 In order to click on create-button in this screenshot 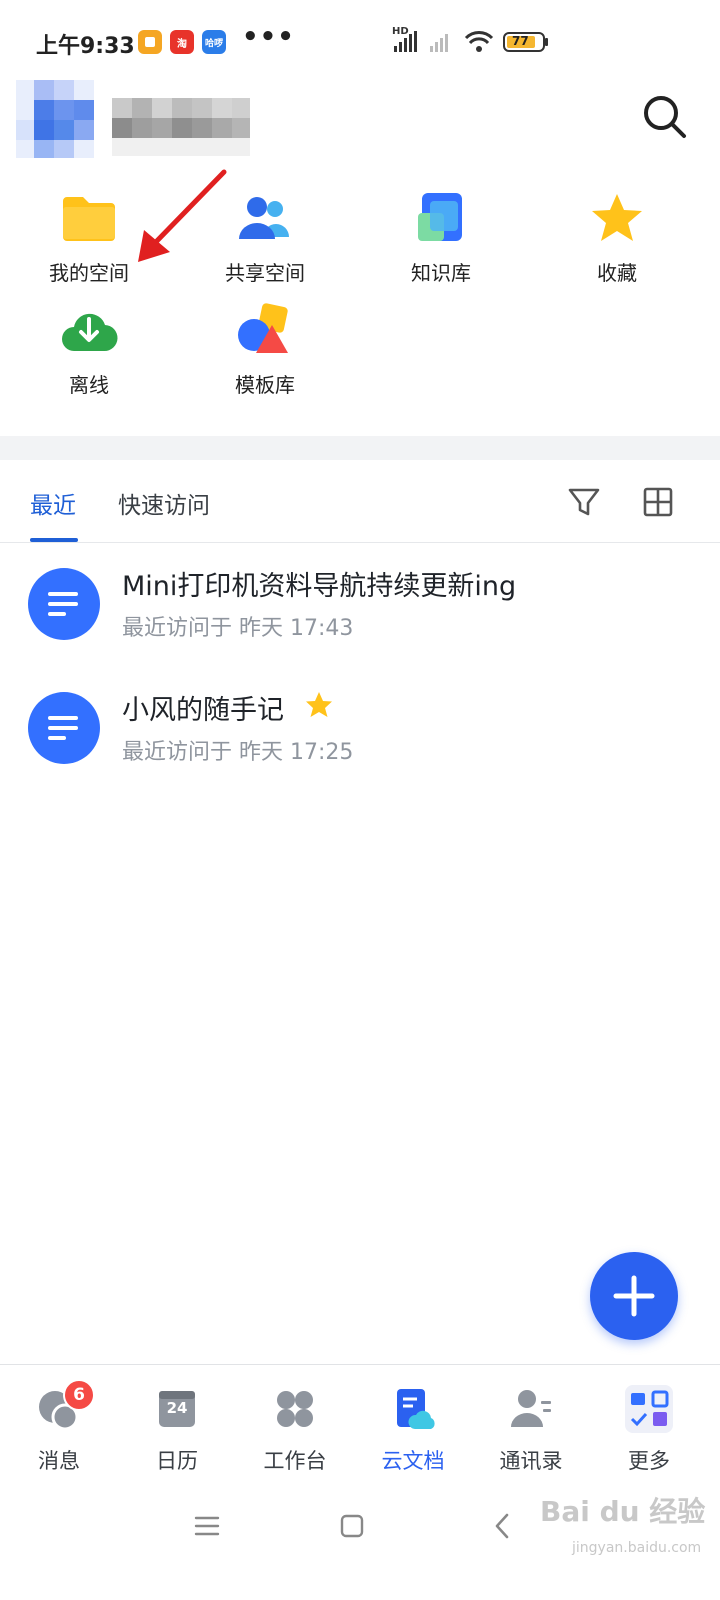, I will do `click(634, 1296)`.